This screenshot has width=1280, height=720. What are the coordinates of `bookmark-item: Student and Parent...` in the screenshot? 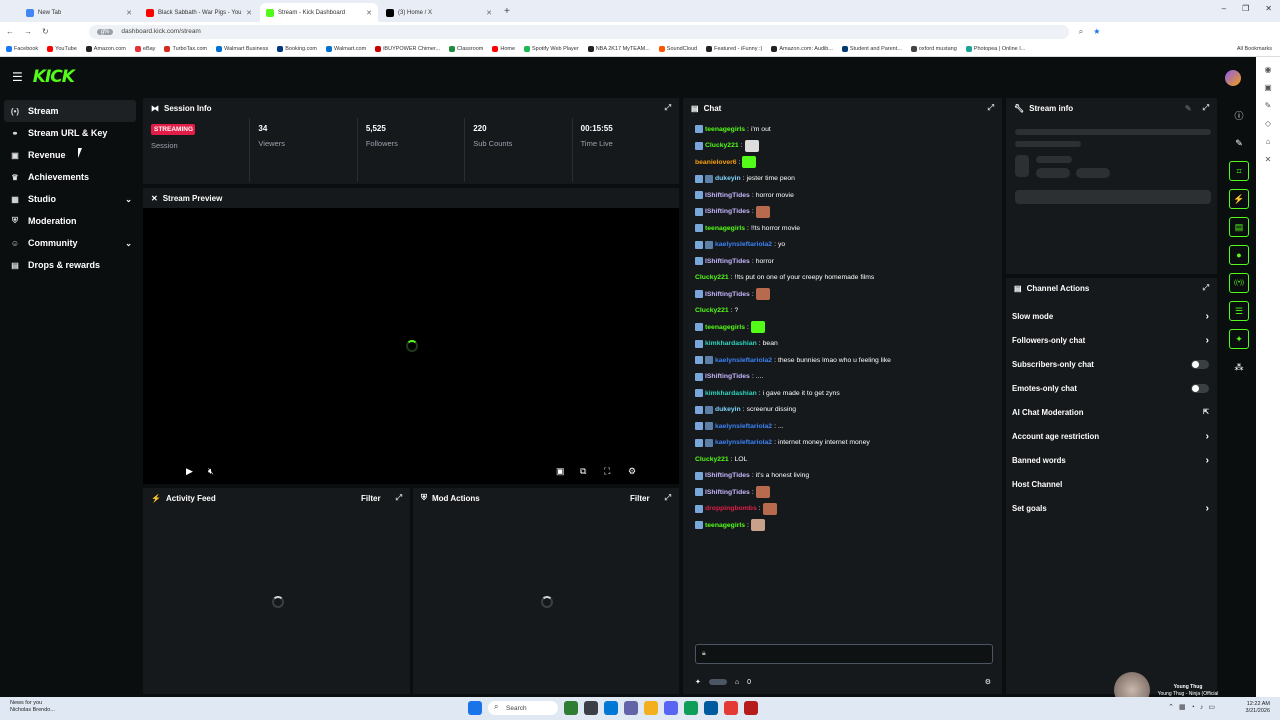 It's located at (871, 48).